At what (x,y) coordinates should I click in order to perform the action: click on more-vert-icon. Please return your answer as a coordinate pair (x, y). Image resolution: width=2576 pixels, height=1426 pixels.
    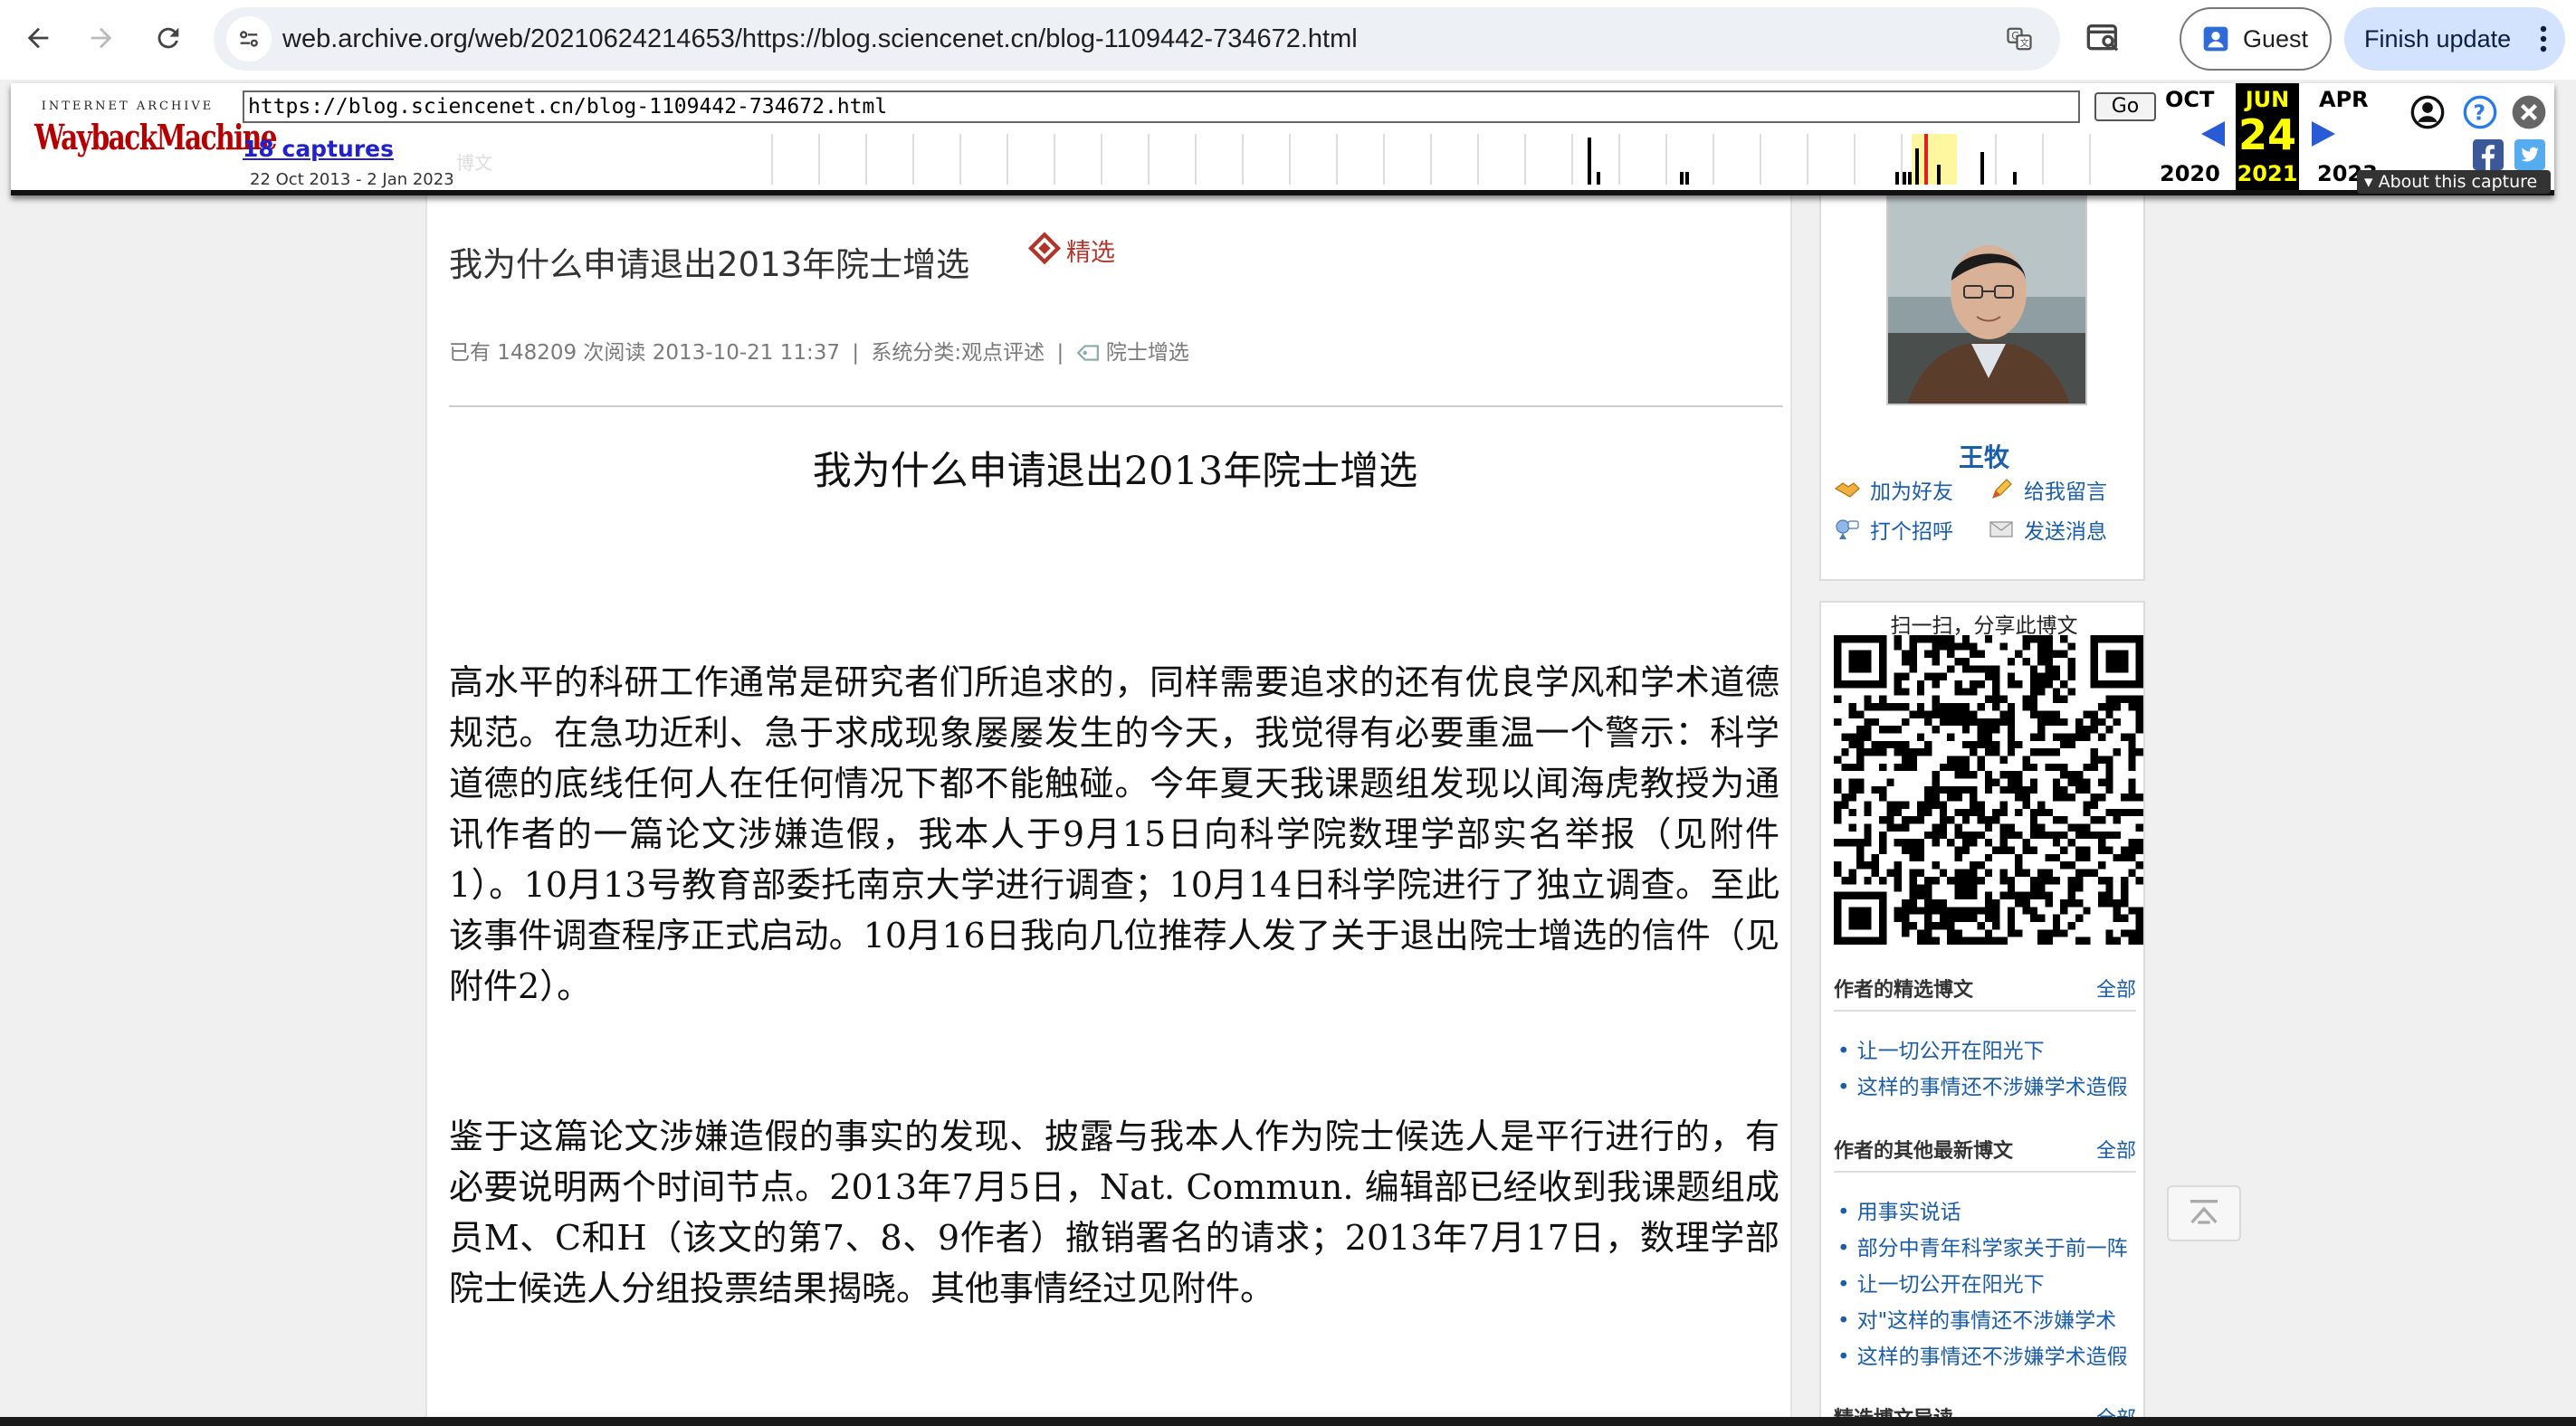
    Looking at the image, I should click on (2544, 38).